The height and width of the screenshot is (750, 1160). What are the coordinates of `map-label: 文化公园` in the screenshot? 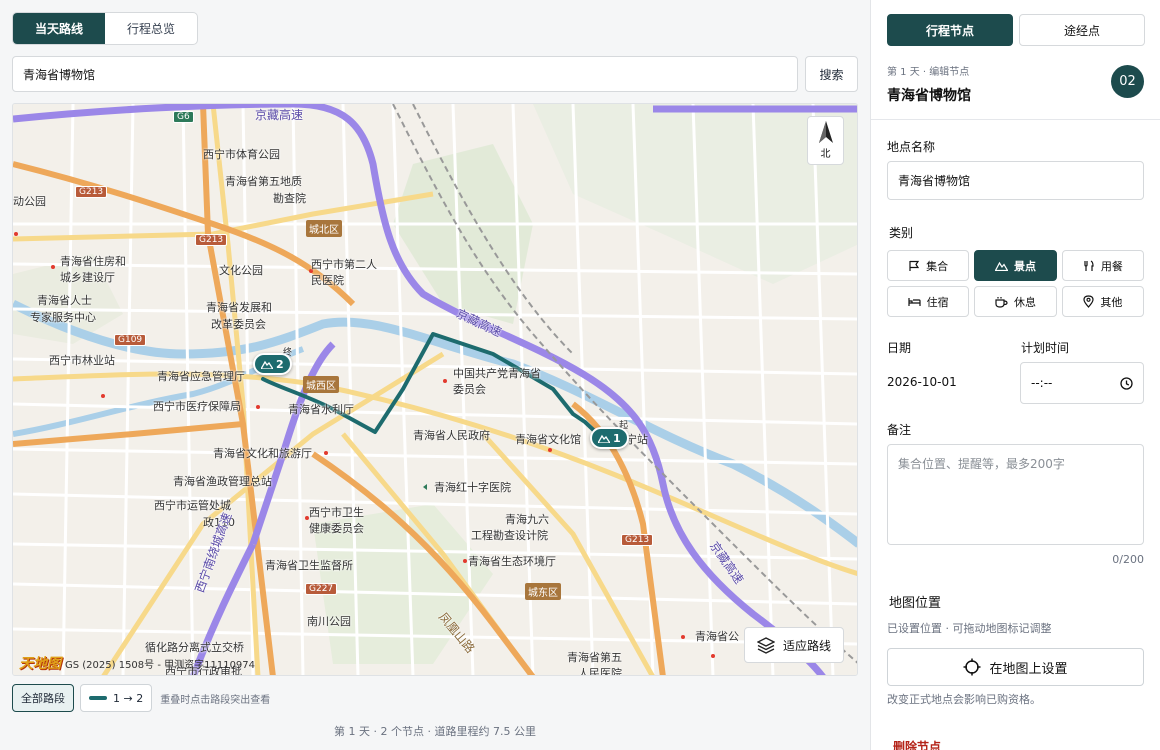 It's located at (241, 270).